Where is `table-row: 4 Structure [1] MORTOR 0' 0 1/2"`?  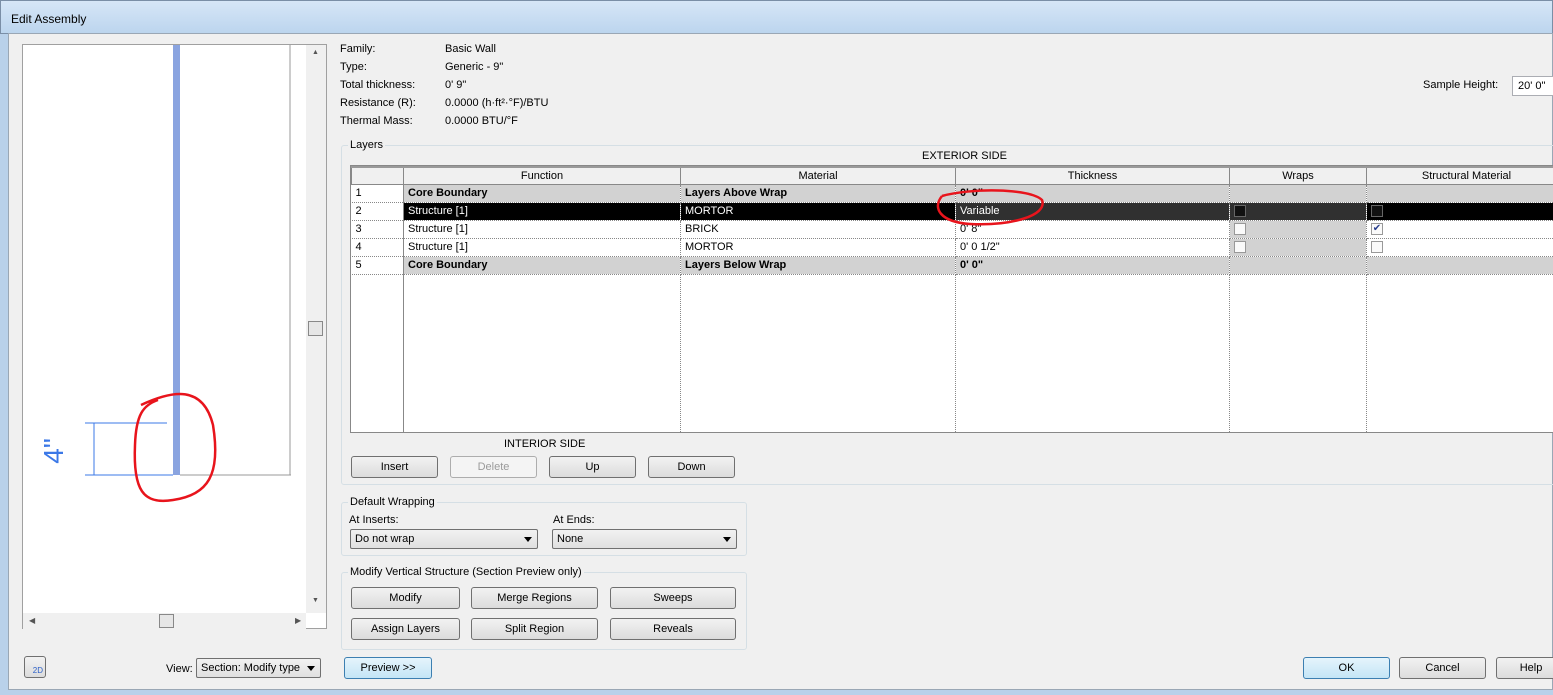
table-row: 4 Structure [1] MORTOR 0' 0 1/2" is located at coordinates (952, 247).